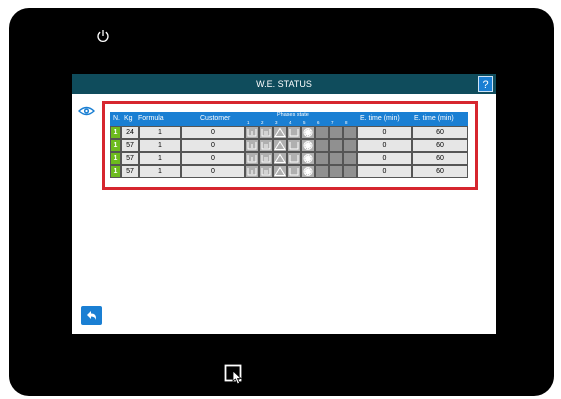 This screenshot has height=399, width=561. What do you see at coordinates (318, 122) in the screenshot?
I see `phase-number: 6` at bounding box center [318, 122].